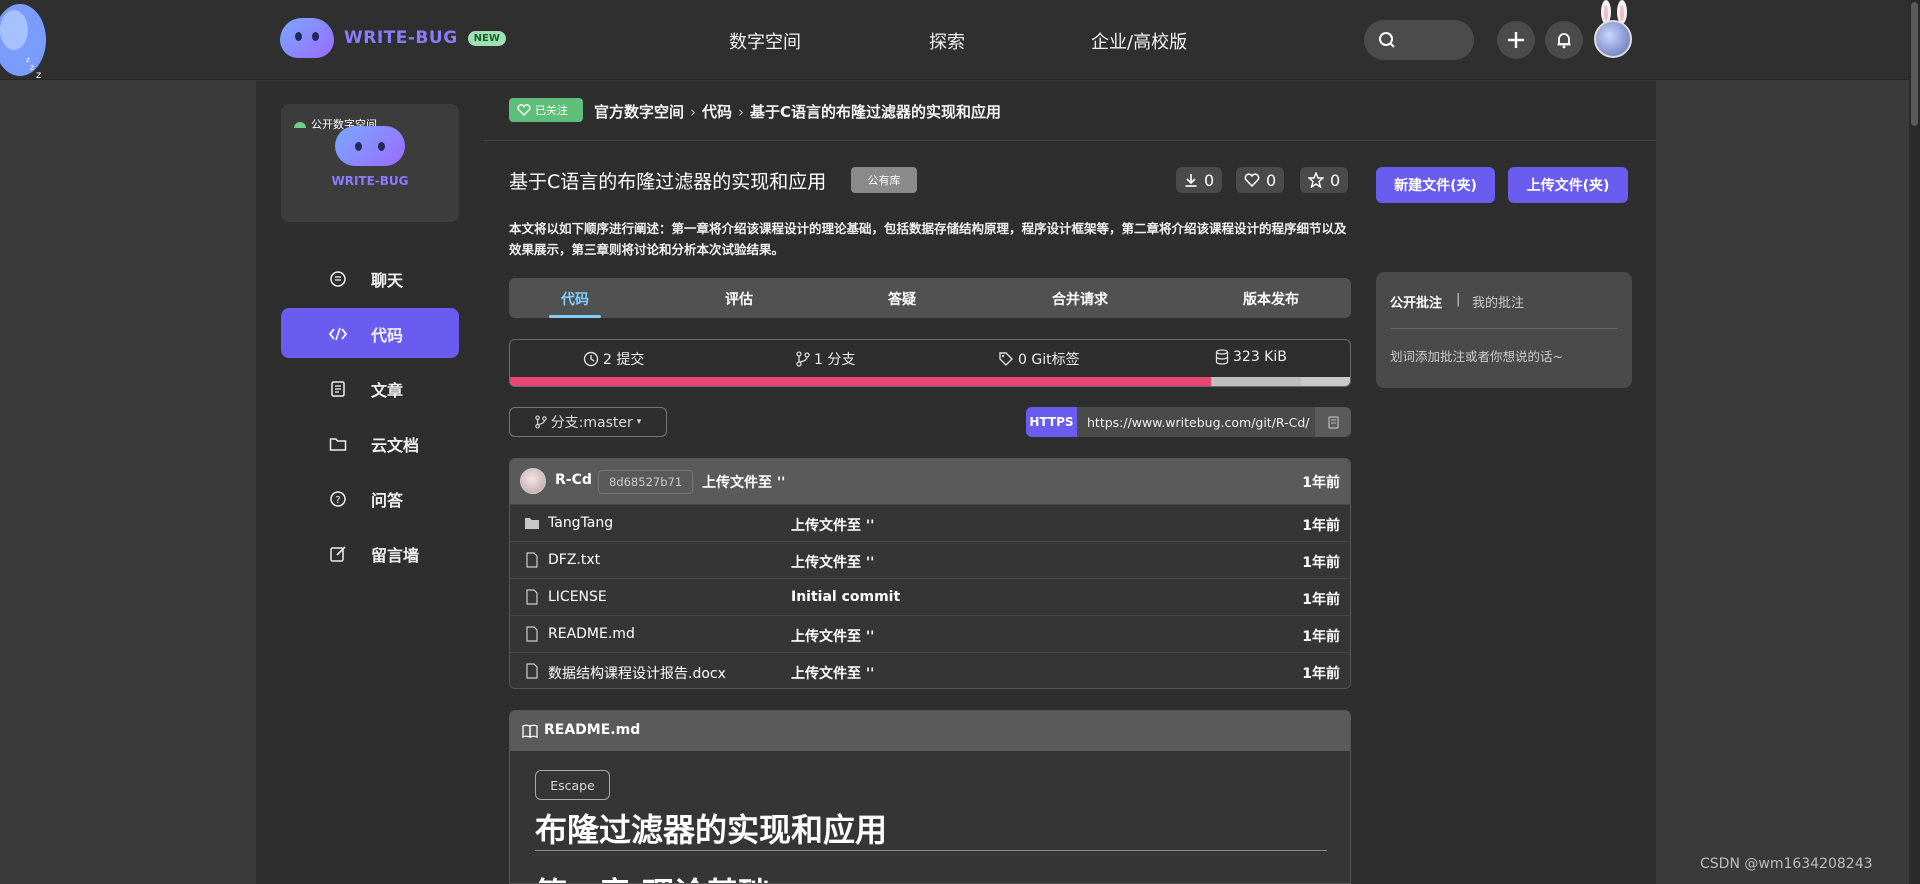 This screenshot has height=884, width=1920. What do you see at coordinates (546, 110) in the screenshot?
I see `follow-button: 已关注` at bounding box center [546, 110].